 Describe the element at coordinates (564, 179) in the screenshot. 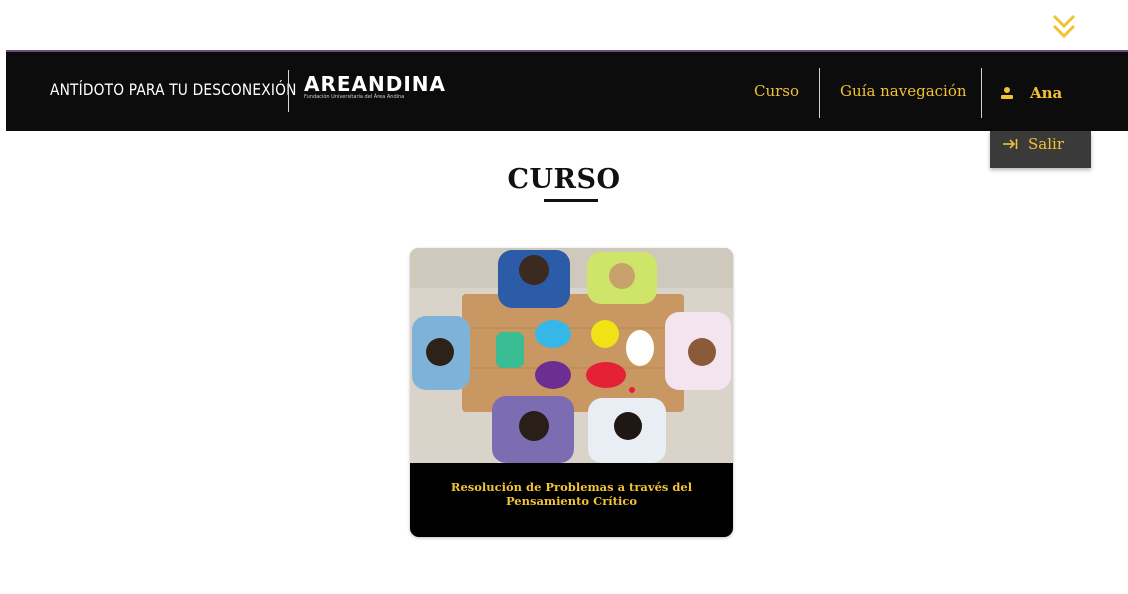

I see `page-title: CURSO` at that location.